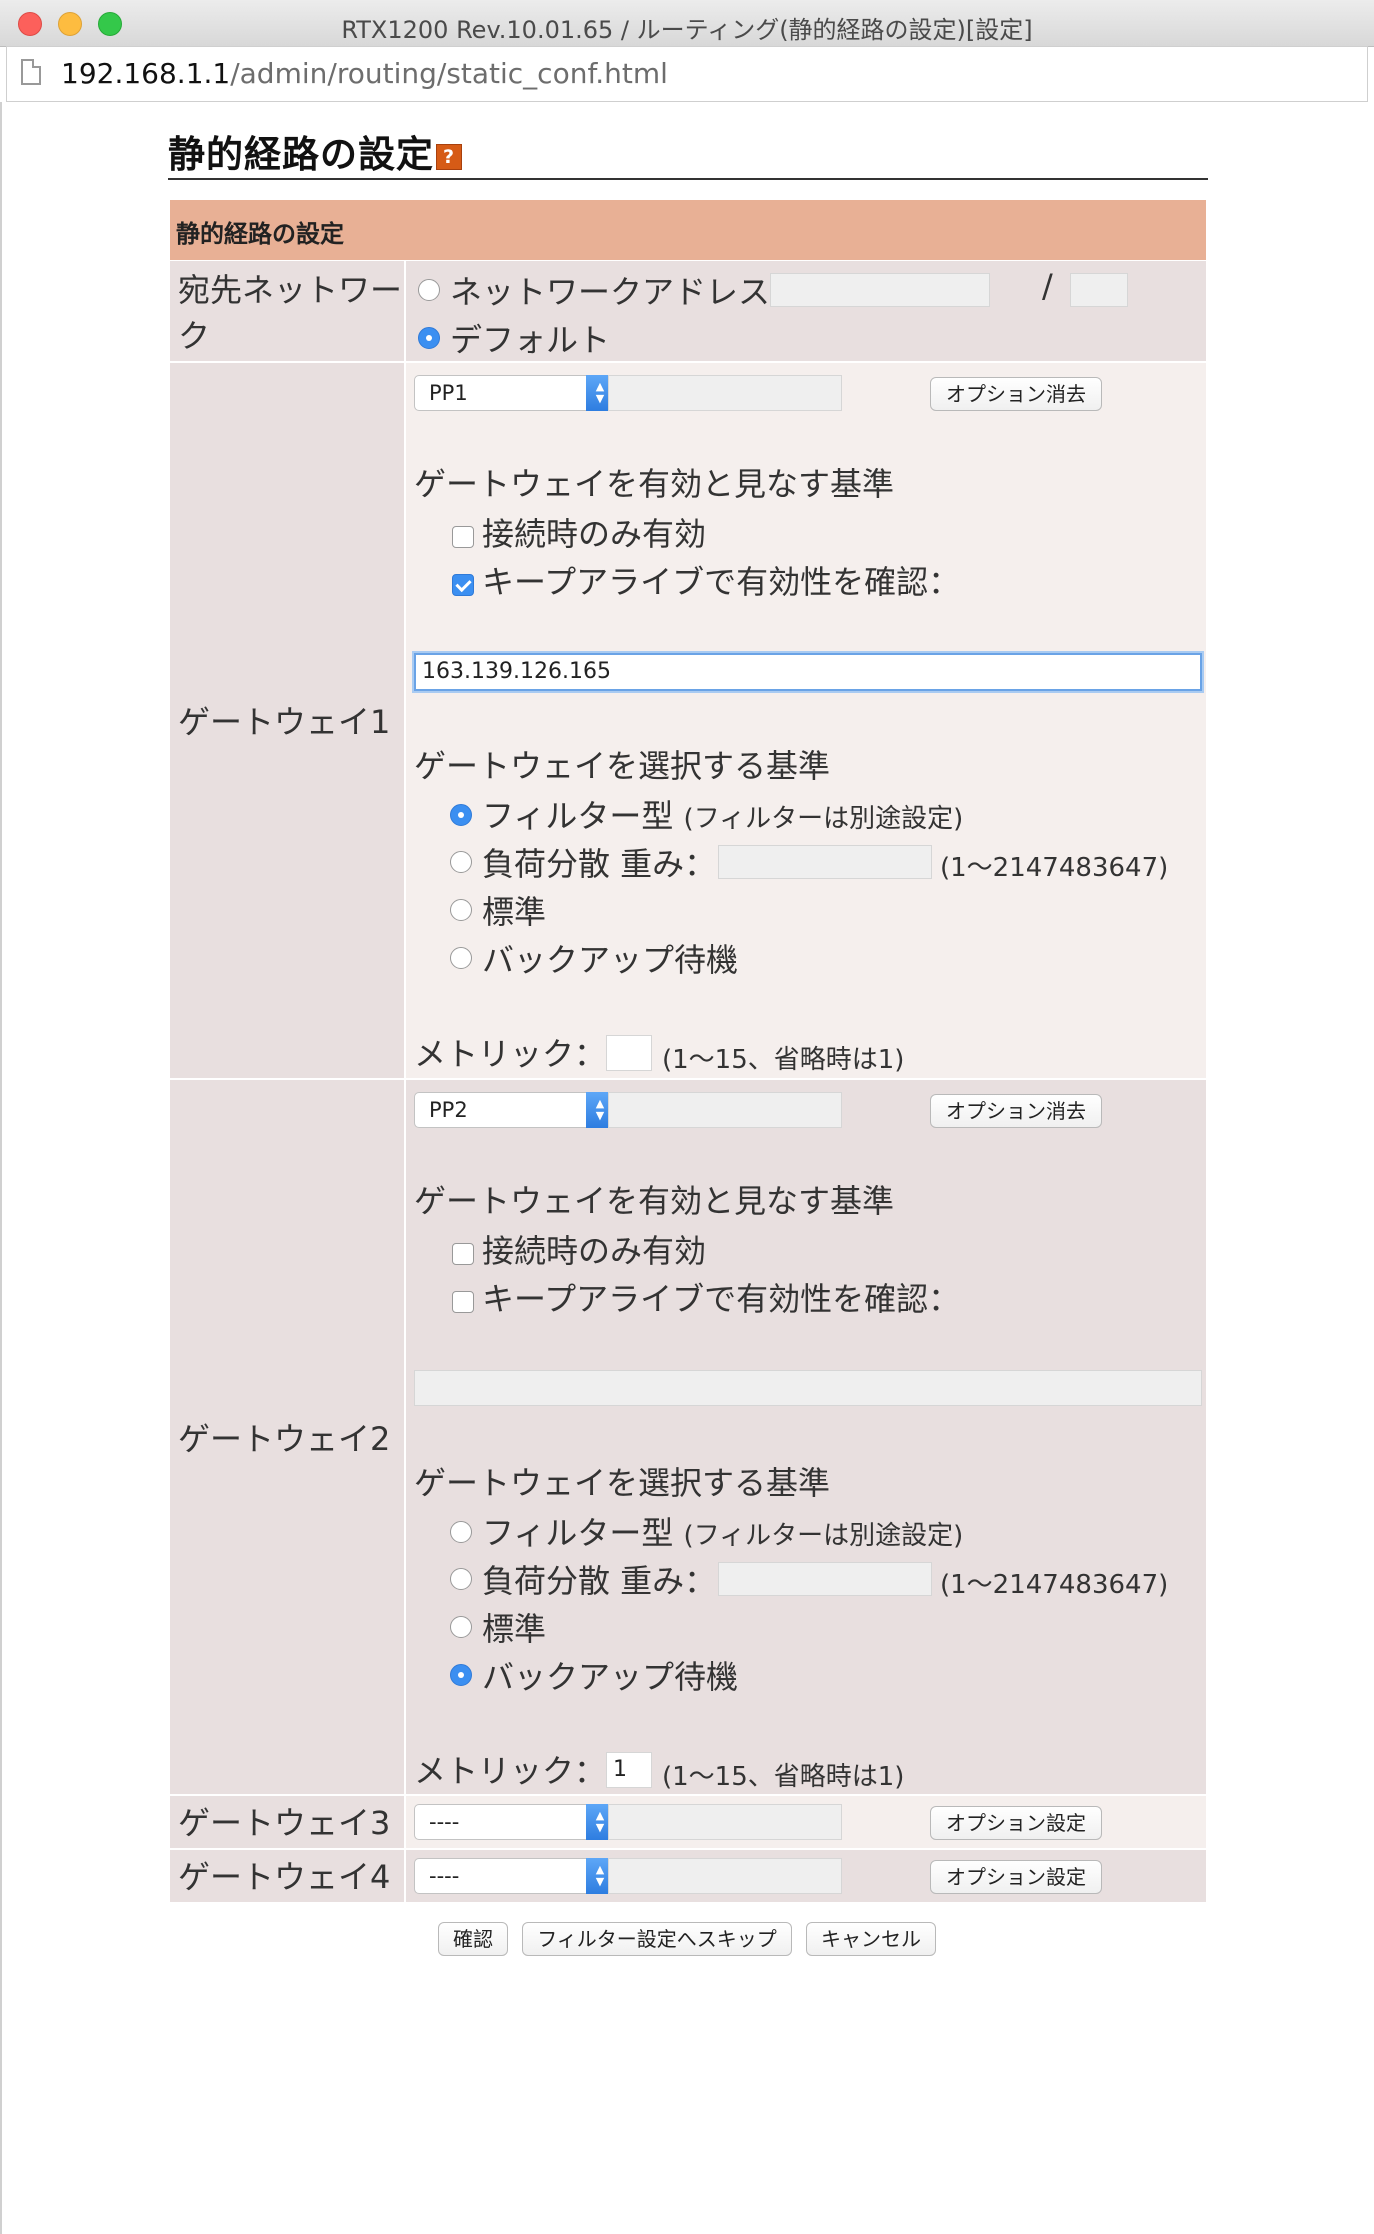 The height and width of the screenshot is (2234, 1374). I want to click on gateway2-loadbalance-label: 負荷分散 重み：, so click(599, 1581).